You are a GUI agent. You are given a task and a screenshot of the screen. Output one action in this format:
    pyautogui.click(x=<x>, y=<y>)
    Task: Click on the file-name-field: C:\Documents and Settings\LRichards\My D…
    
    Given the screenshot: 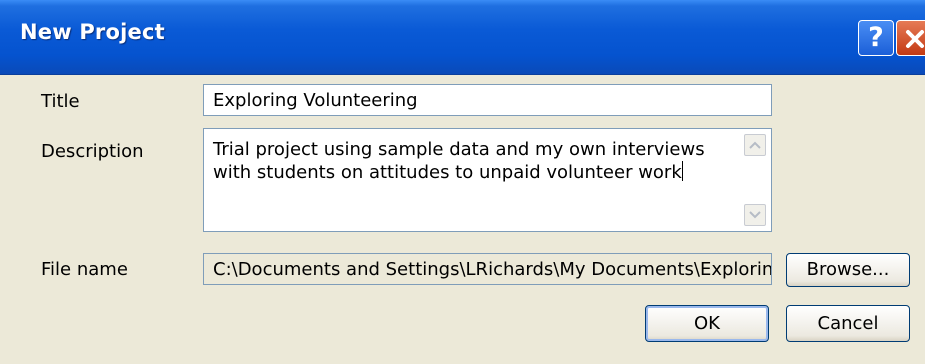 What is the action you would take?
    pyautogui.click(x=487, y=269)
    